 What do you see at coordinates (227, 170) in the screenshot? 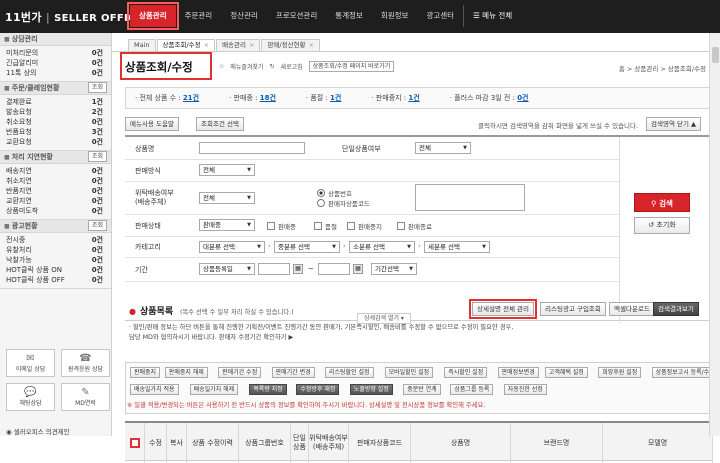
I see `sale-type-select: 전체` at bounding box center [227, 170].